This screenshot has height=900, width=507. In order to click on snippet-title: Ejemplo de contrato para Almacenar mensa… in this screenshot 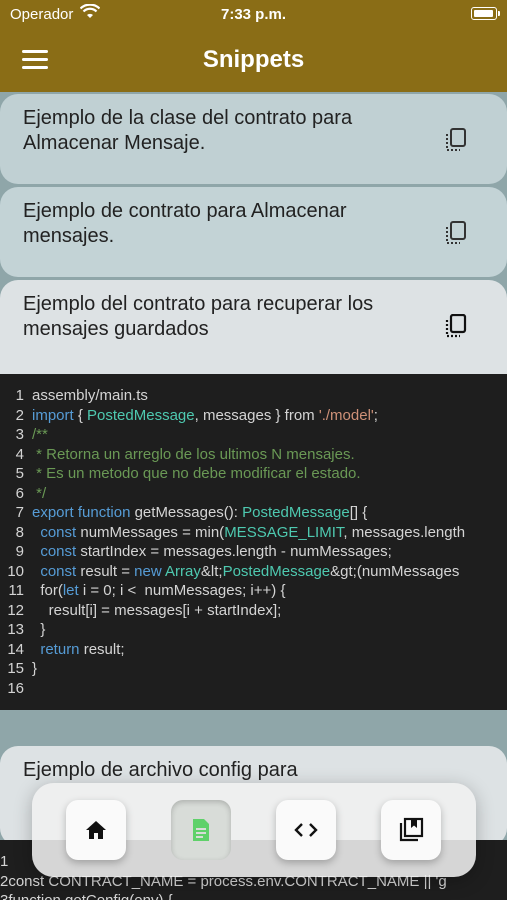, I will do `click(185, 223)`.